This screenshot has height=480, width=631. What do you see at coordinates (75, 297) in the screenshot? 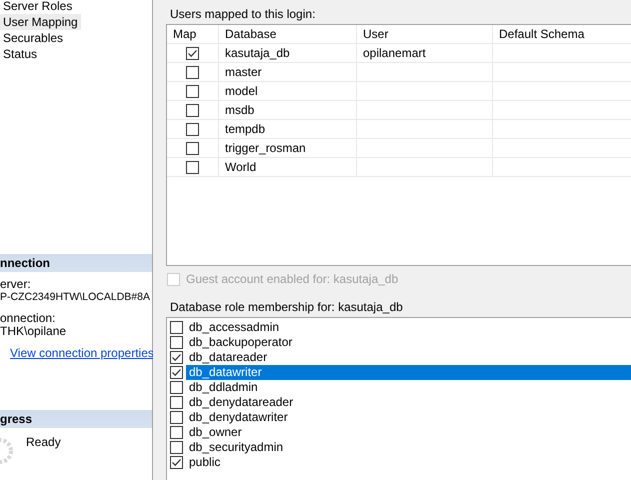
I see `server-name: P-CZC2349HTW\LOCALDB#8A` at bounding box center [75, 297].